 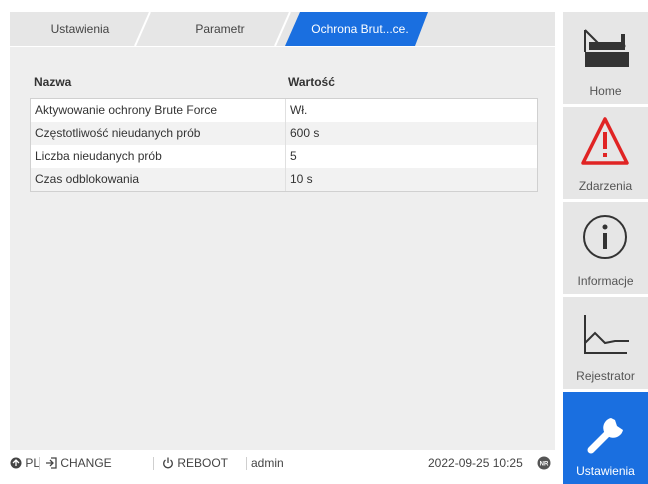 What do you see at coordinates (118, 133) in the screenshot?
I see `row-name: Częstotliwość nieudanych prób` at bounding box center [118, 133].